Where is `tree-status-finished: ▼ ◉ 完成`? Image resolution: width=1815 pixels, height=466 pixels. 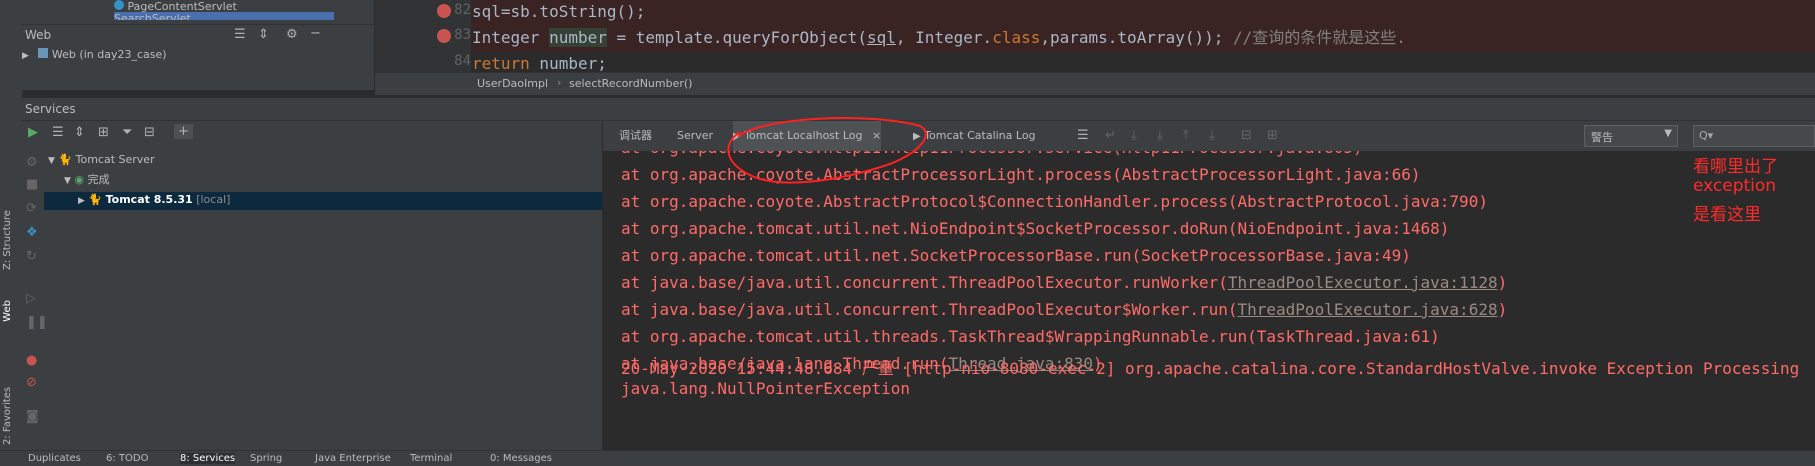 tree-status-finished: ▼ ◉ 完成 is located at coordinates (87, 179).